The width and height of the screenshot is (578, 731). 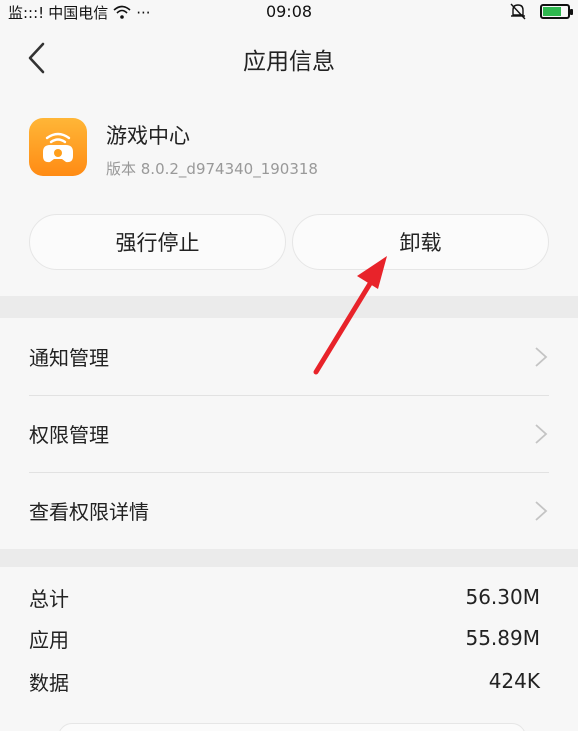 I want to click on settings-item-label: 通知管理, so click(x=69, y=358).